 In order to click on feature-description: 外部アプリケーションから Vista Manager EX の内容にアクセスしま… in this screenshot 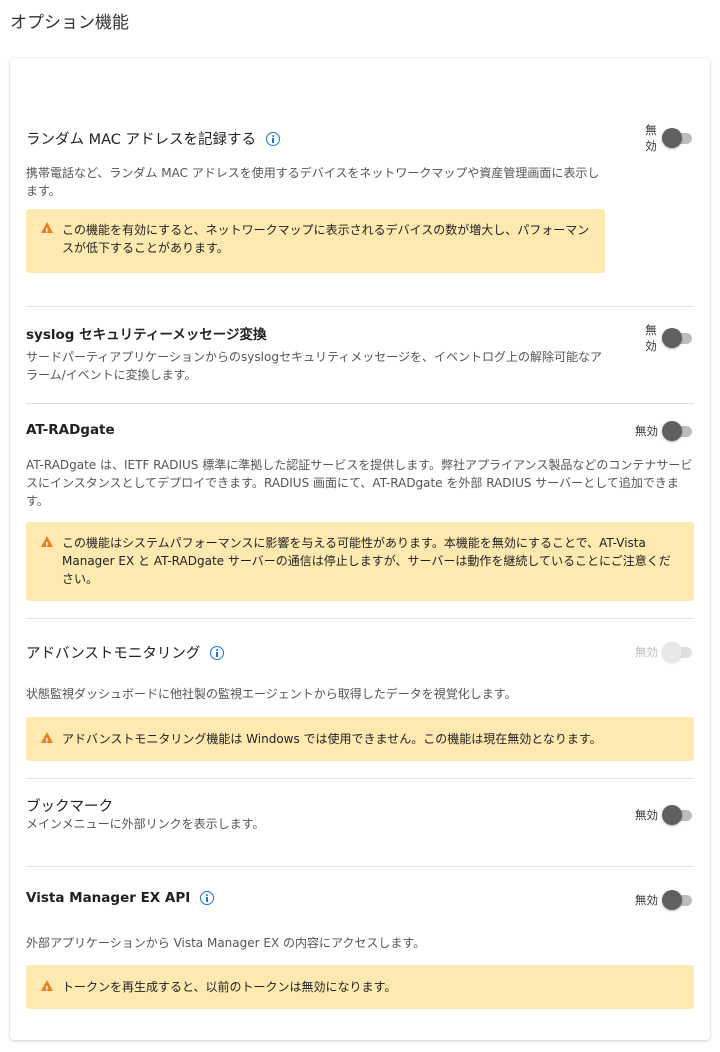, I will do `click(226, 943)`.